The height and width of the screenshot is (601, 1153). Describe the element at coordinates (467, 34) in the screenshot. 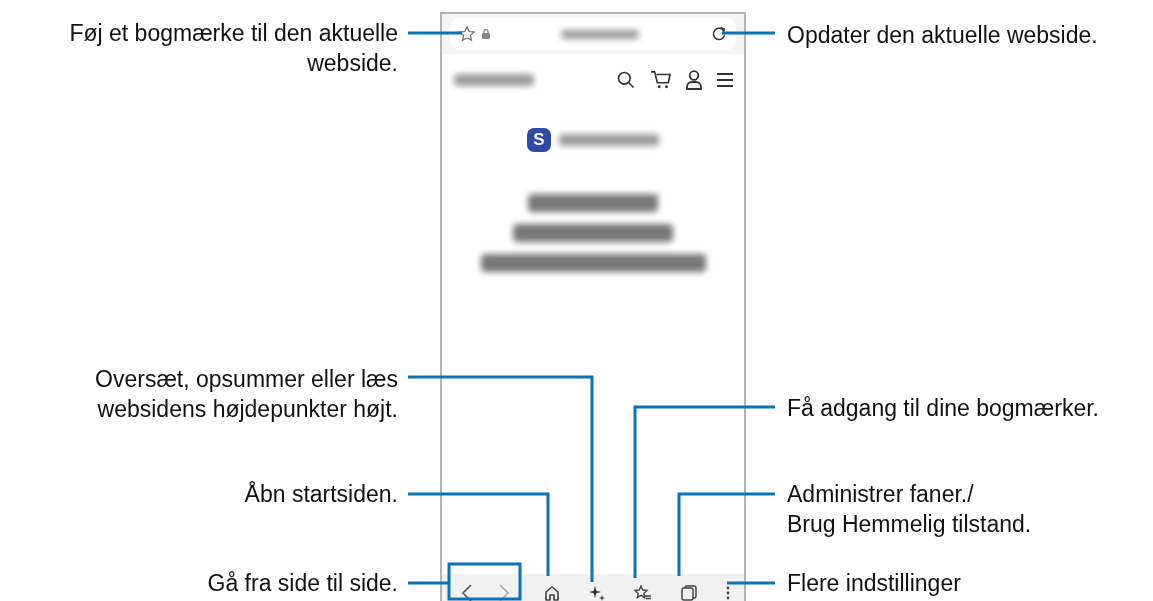

I see `star-icon` at that location.